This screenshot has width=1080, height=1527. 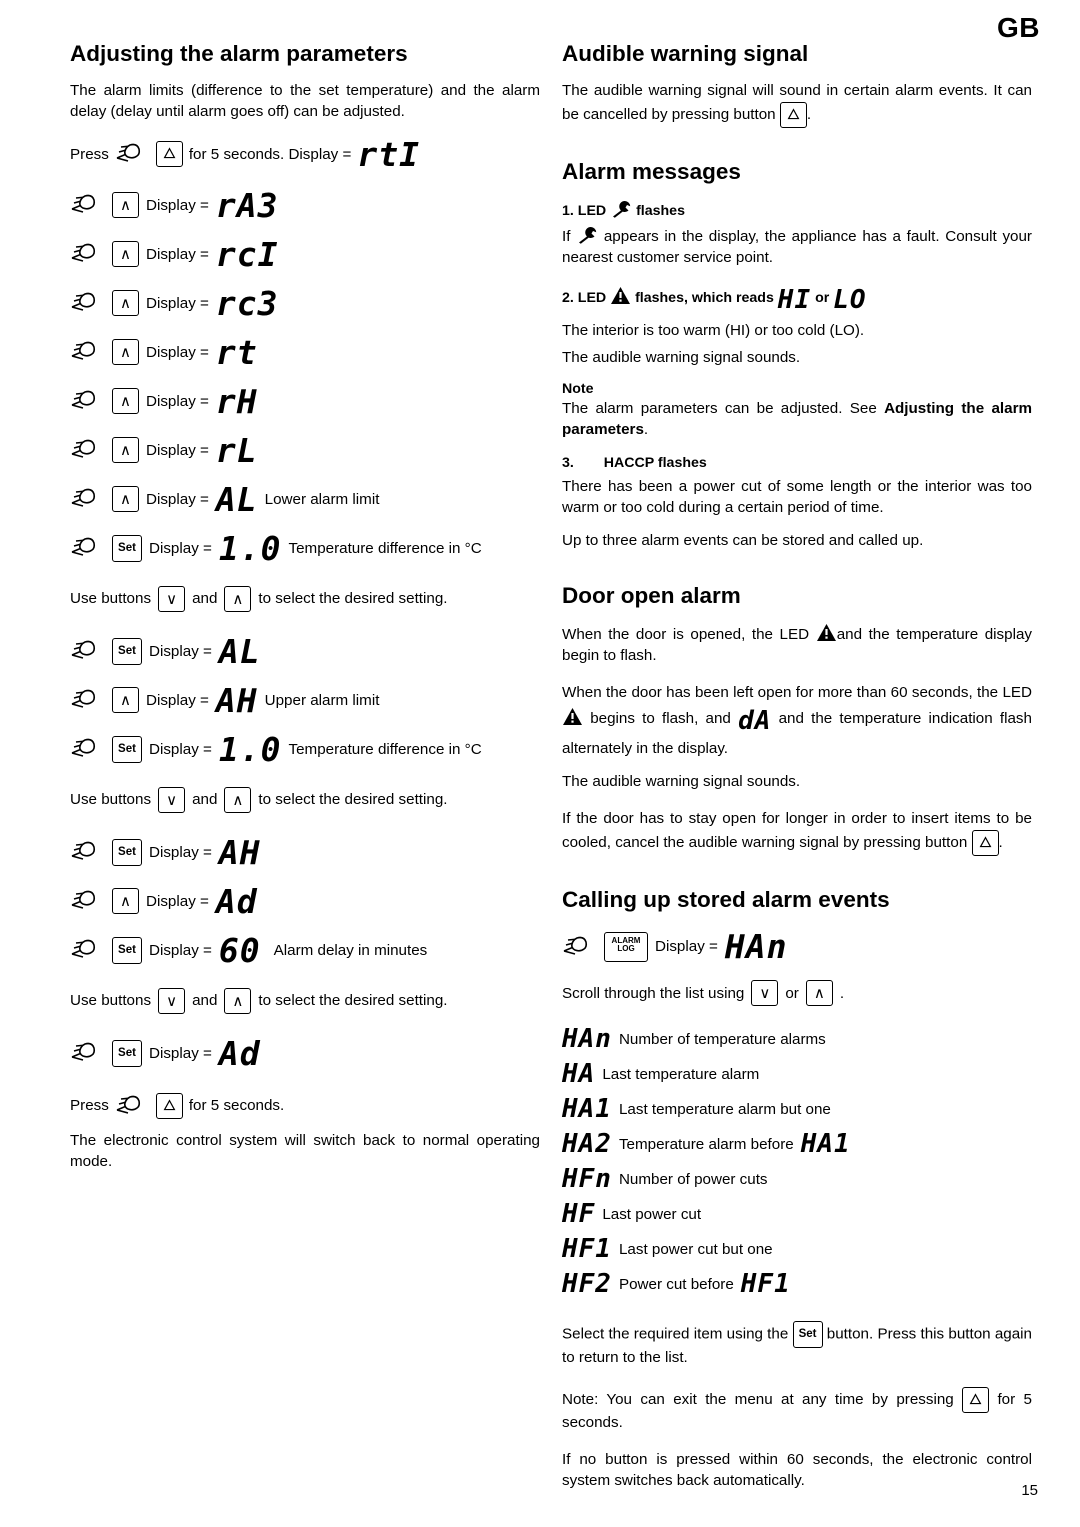 What do you see at coordinates (826, 632) in the screenshot?
I see `warning-triangle-icon` at bounding box center [826, 632].